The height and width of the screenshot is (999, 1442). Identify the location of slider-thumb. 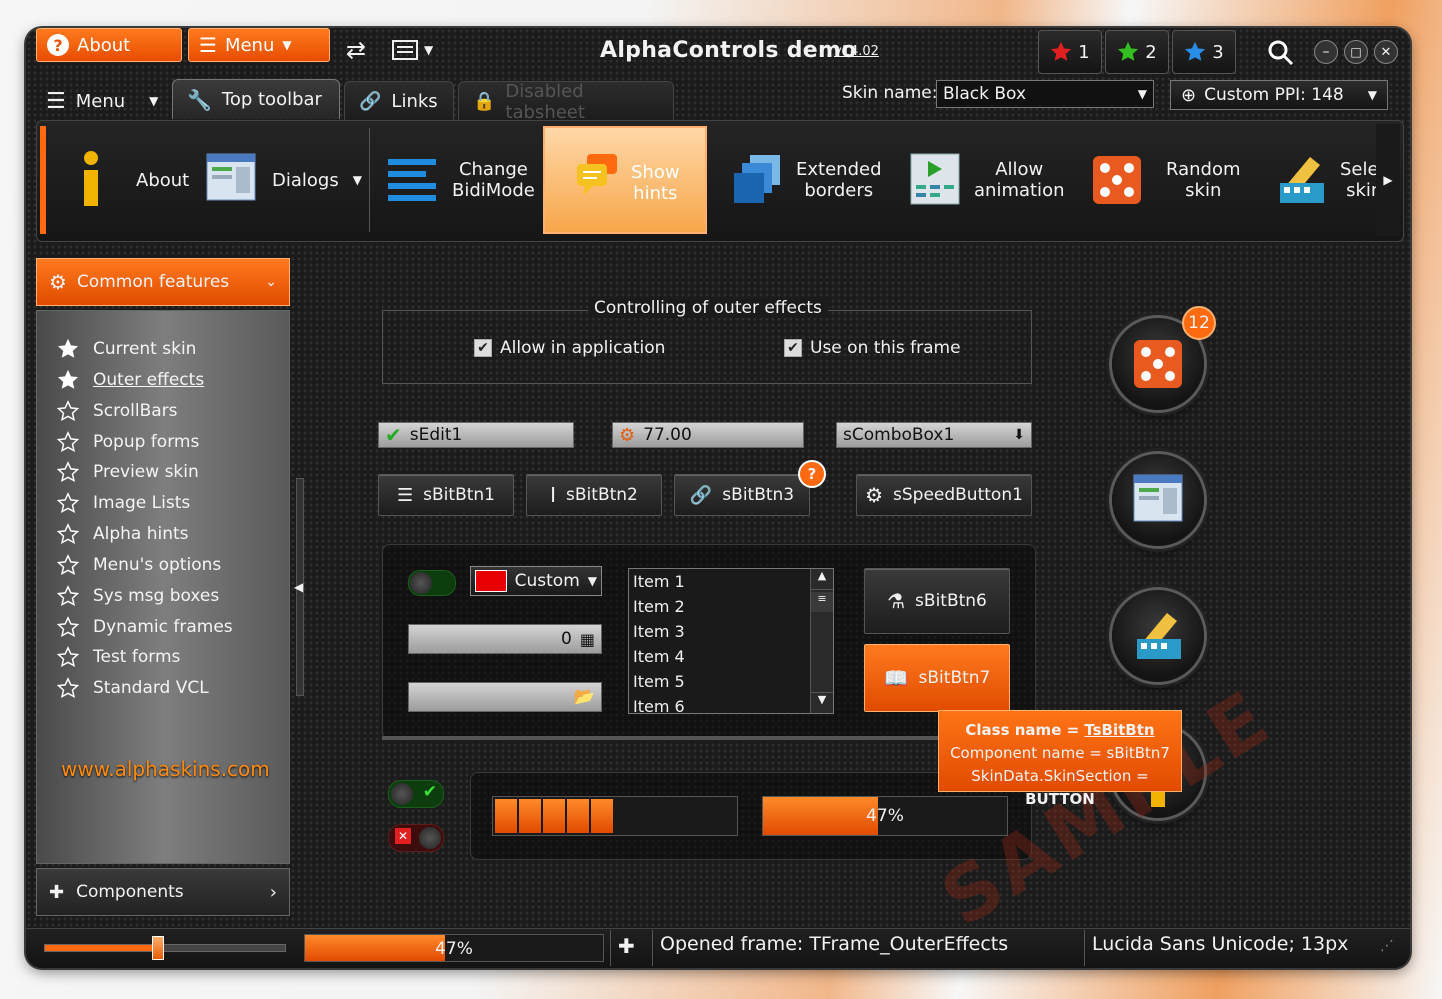
(157, 948).